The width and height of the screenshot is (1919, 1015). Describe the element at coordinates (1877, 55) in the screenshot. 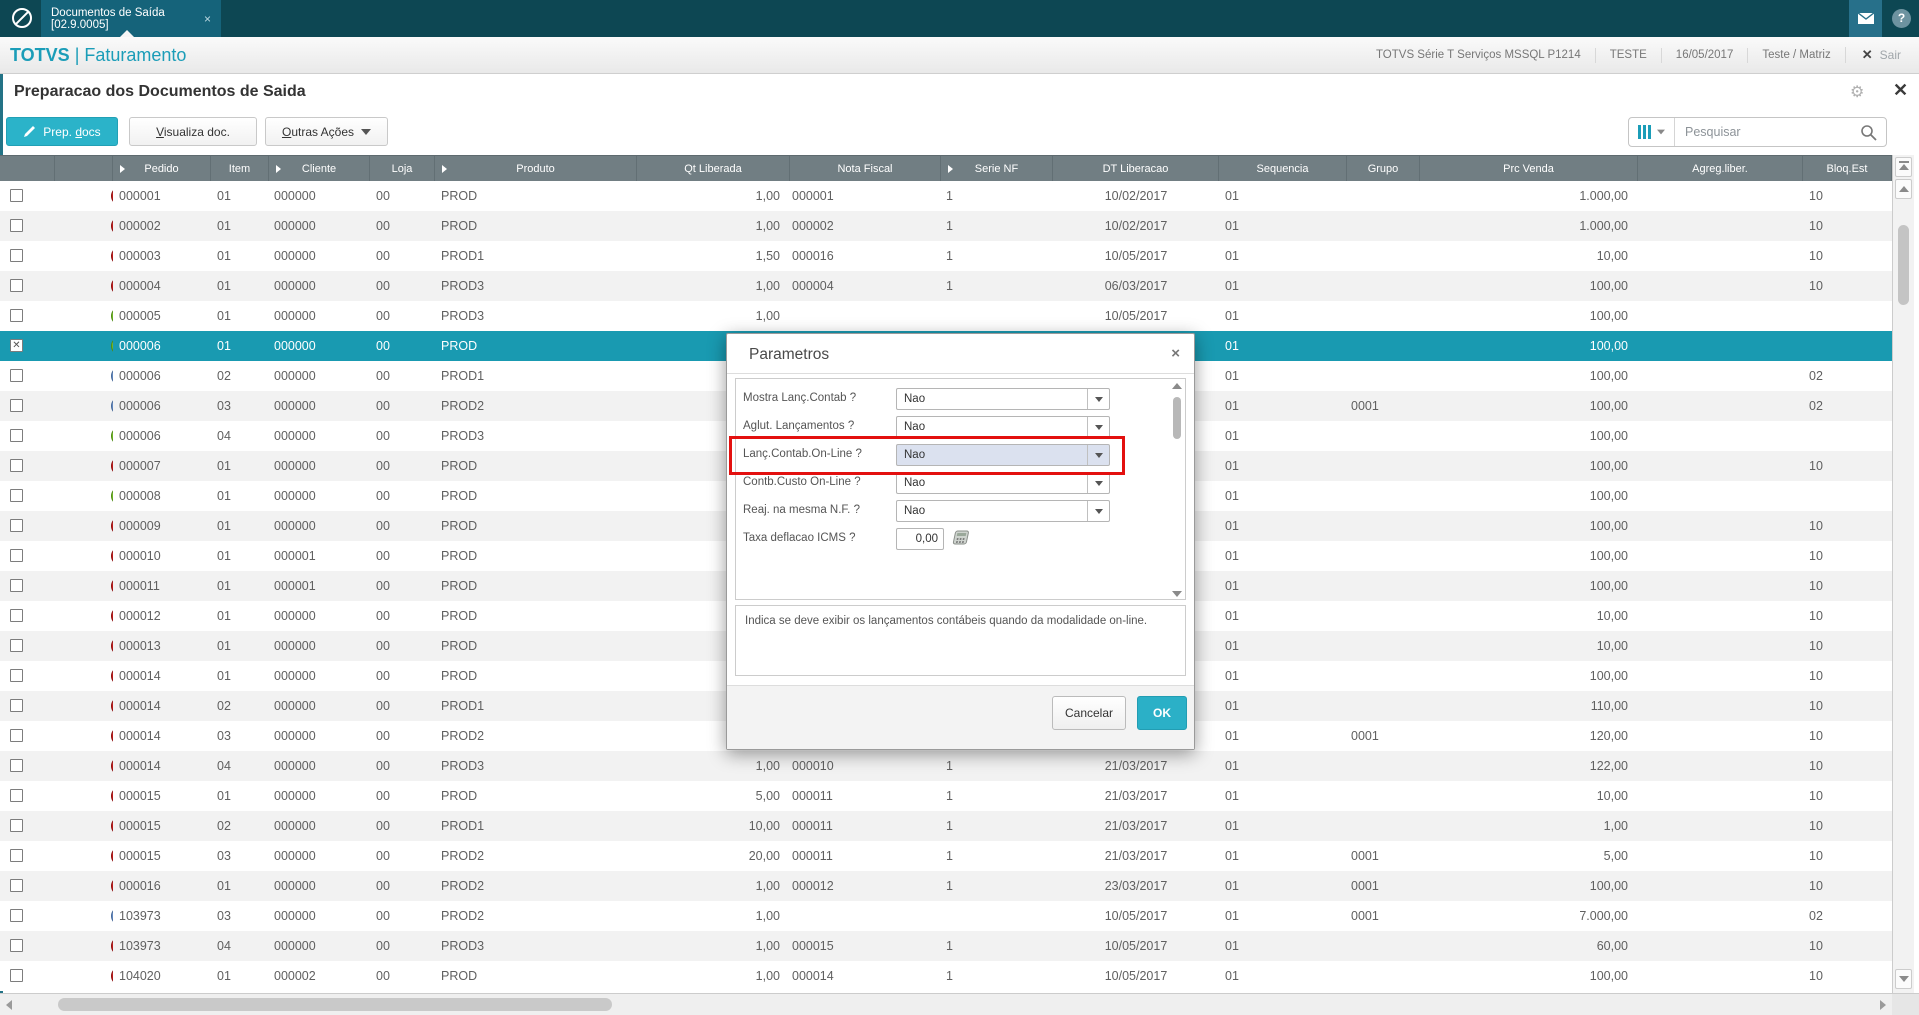

I see `logout-button: ✕ Sair` at that location.